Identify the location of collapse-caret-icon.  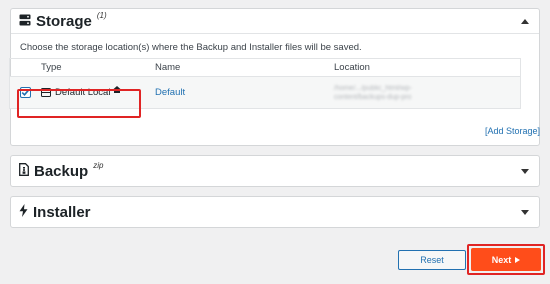
(525, 21).